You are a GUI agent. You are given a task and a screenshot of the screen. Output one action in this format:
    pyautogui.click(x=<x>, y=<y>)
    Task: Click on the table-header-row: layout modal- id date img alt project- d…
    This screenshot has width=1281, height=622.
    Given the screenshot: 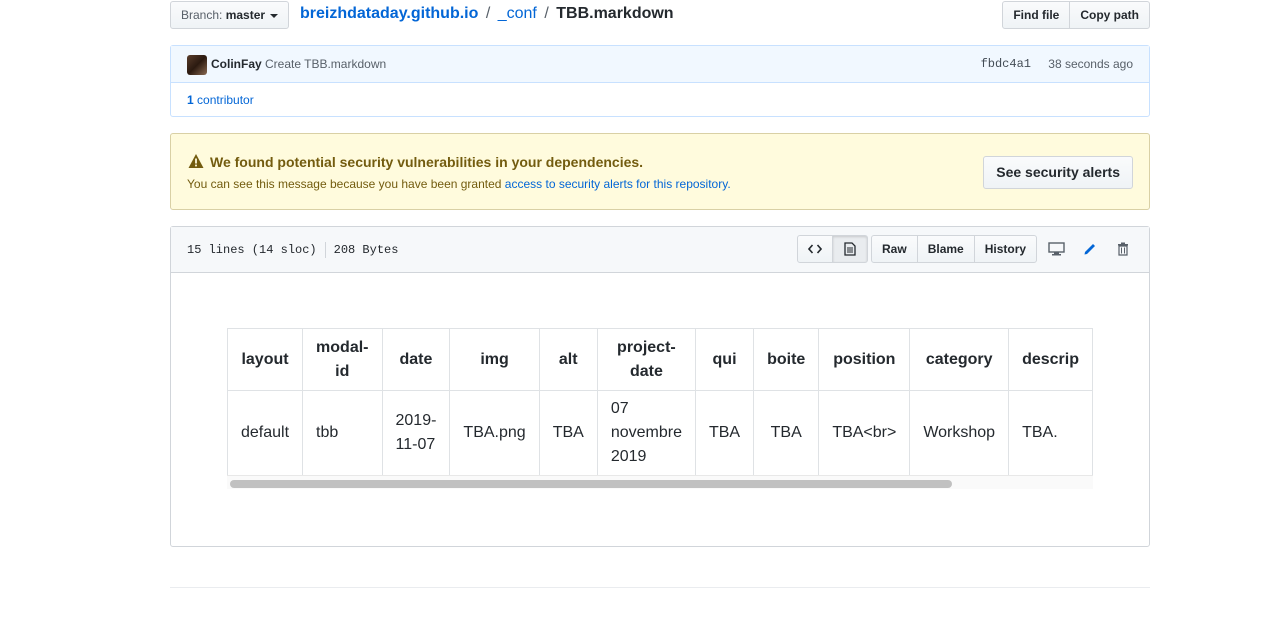 What is the action you would take?
    pyautogui.click(x=660, y=359)
    